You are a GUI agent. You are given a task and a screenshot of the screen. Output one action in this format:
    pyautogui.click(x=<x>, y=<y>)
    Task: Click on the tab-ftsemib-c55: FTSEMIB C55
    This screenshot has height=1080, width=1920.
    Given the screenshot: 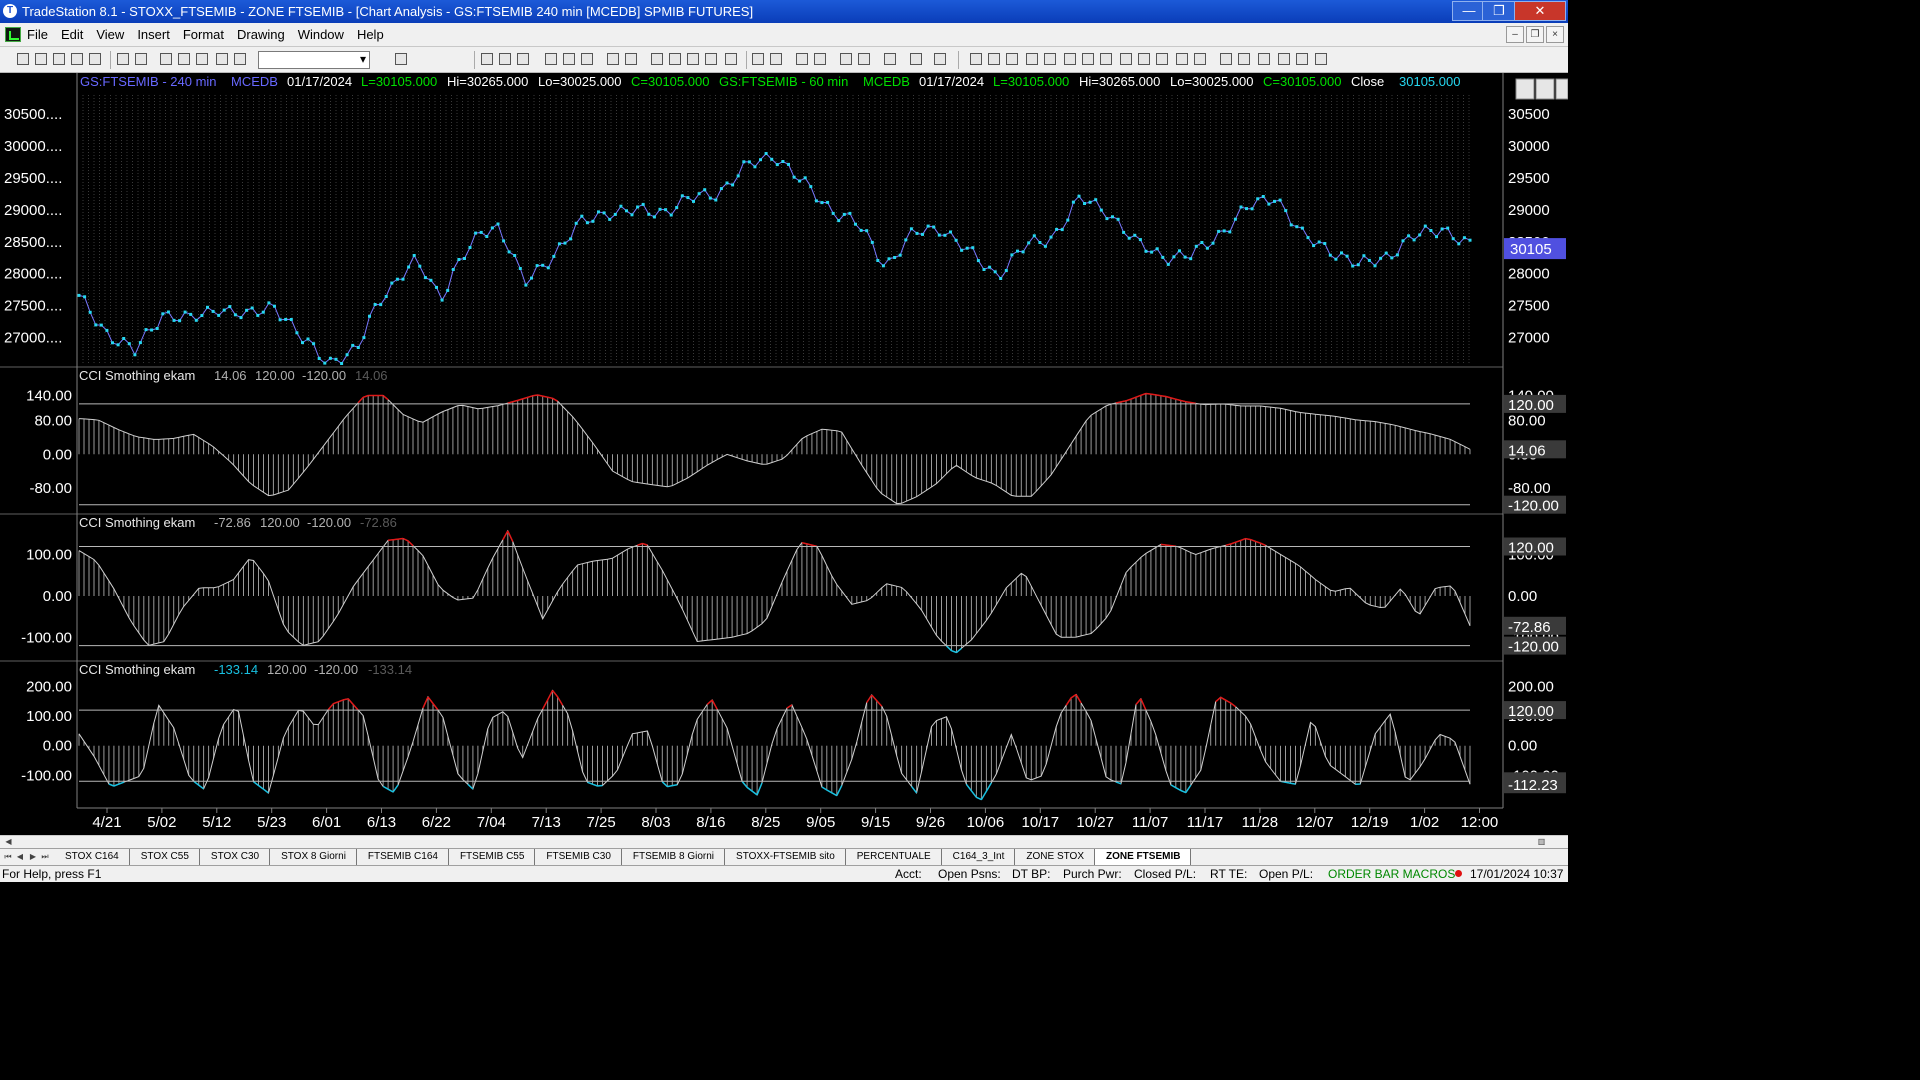 What is the action you would take?
    pyautogui.click(x=492, y=857)
    